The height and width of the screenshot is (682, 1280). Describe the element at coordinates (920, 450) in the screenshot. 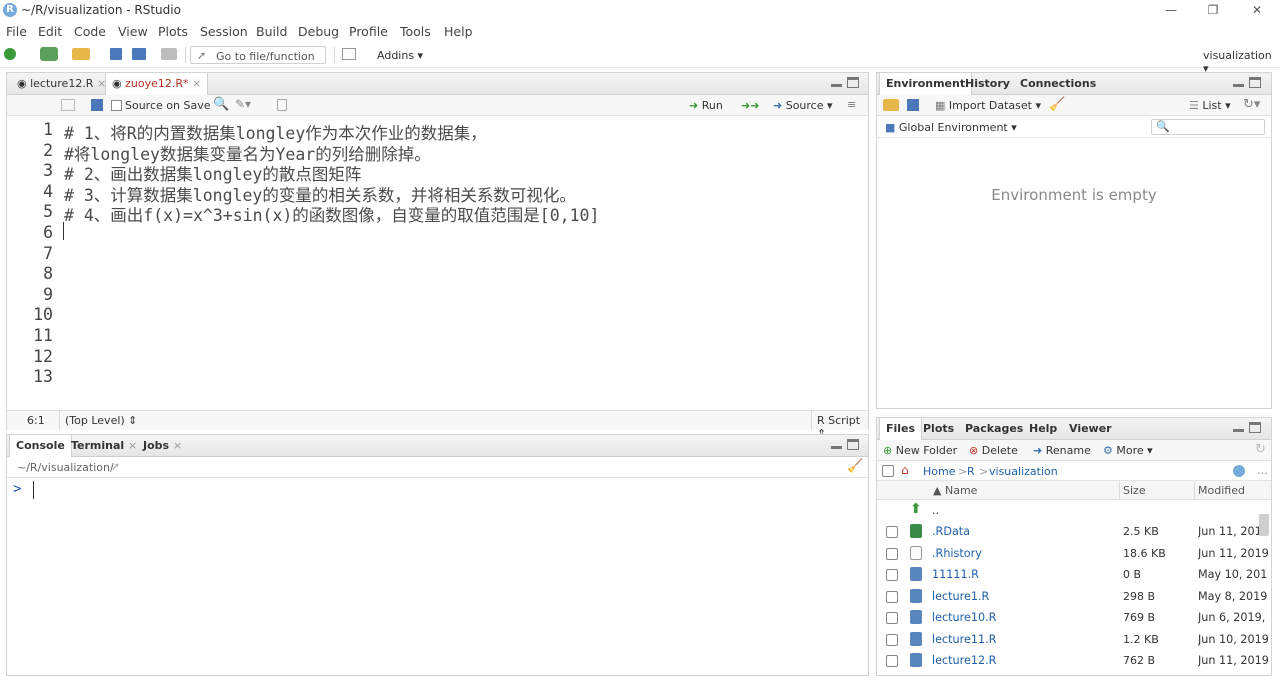

I see `new-folder-button: ⊕ New Folder` at that location.